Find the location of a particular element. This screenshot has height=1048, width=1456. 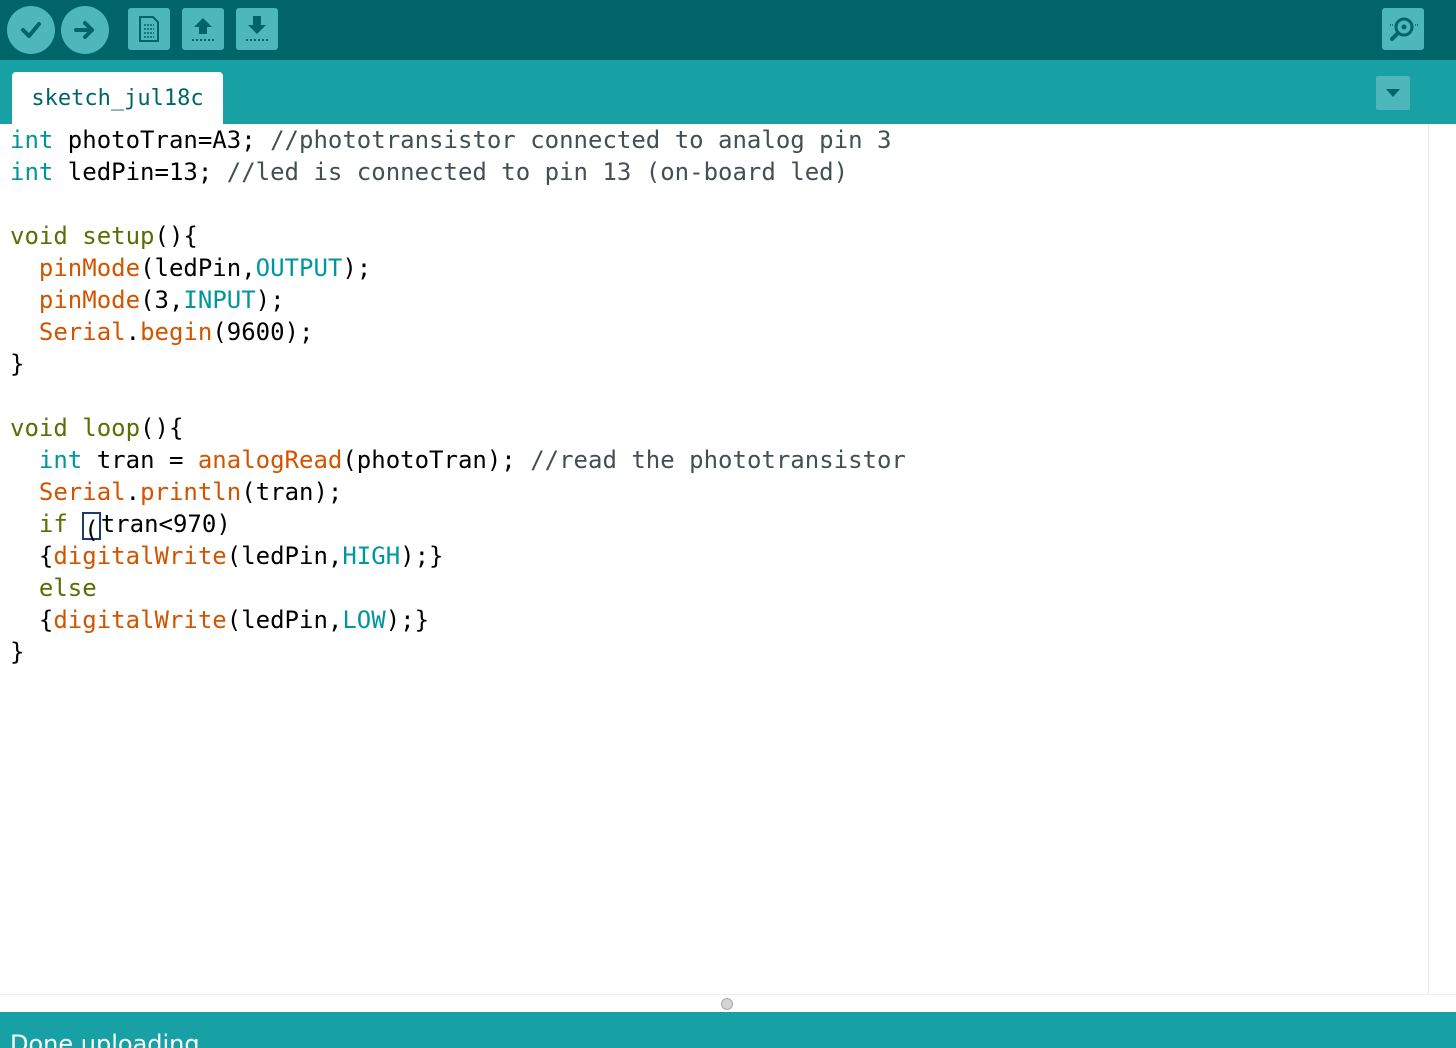

tab-label: sketch_jul18c is located at coordinates (117, 98).